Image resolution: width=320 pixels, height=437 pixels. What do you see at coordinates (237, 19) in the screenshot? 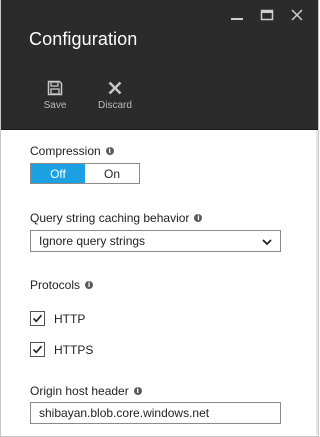
I see `minimize-icon` at bounding box center [237, 19].